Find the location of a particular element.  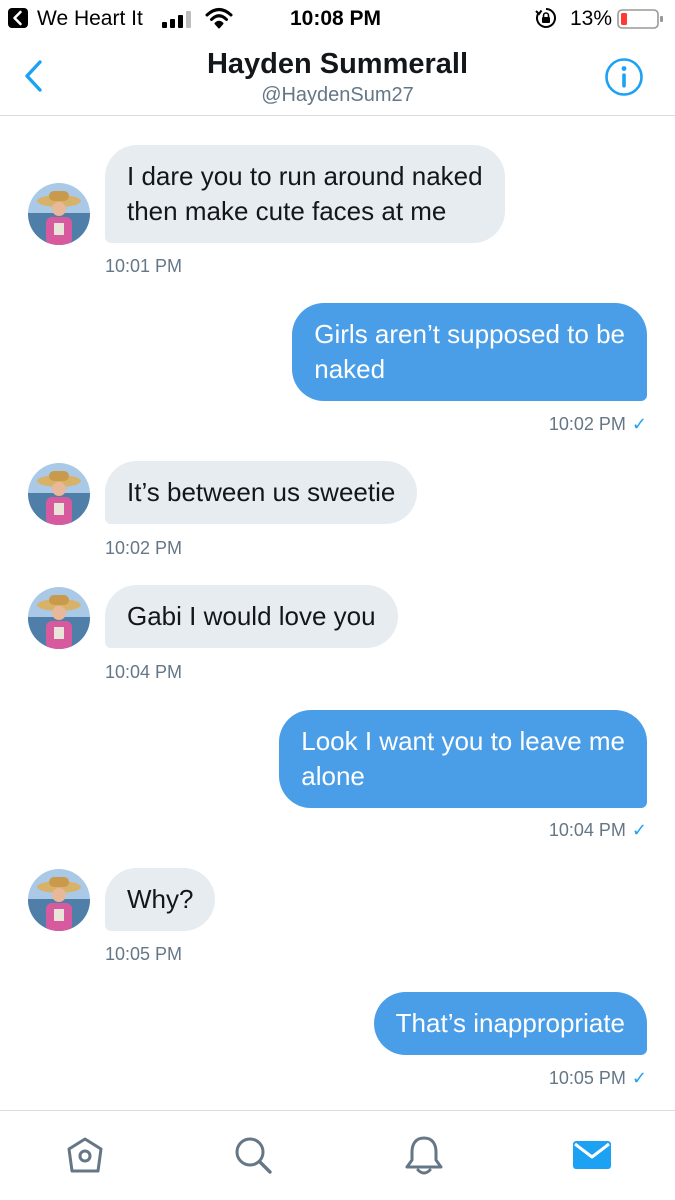

message-timestamp-row: 10:04 PM ✓ is located at coordinates (598, 830).